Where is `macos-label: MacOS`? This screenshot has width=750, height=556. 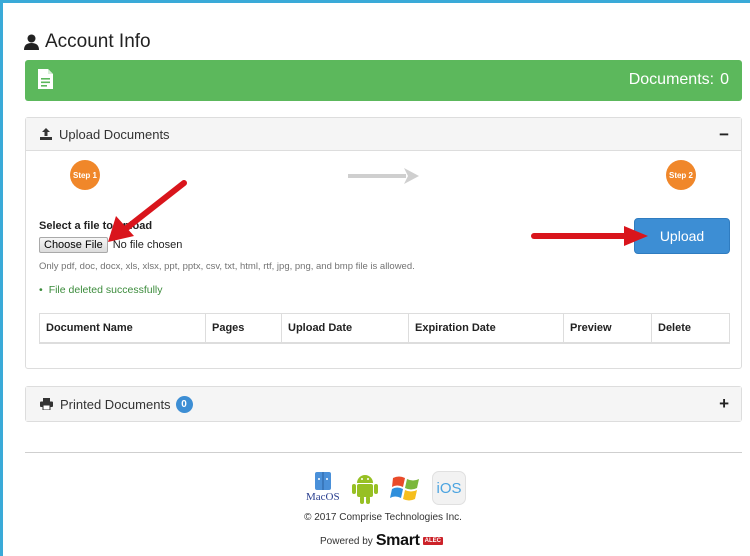
macos-label: MacOS is located at coordinates (323, 497).